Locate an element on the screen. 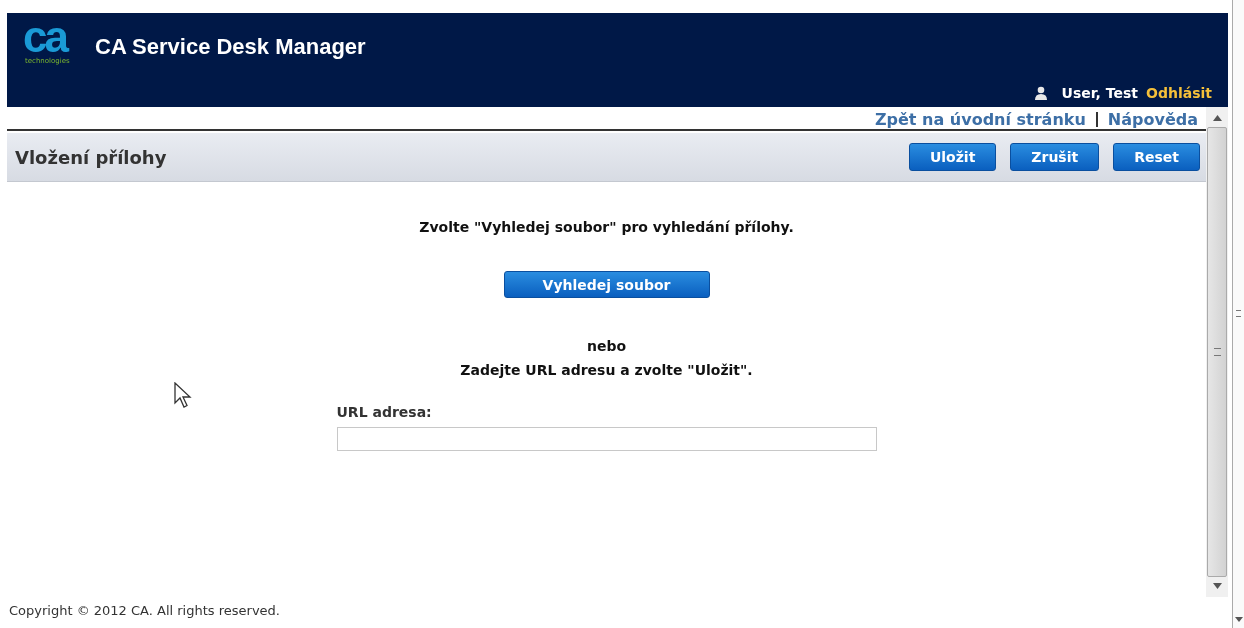 This screenshot has height=628, width=1244. scroll-thumb is located at coordinates (1217, 352).